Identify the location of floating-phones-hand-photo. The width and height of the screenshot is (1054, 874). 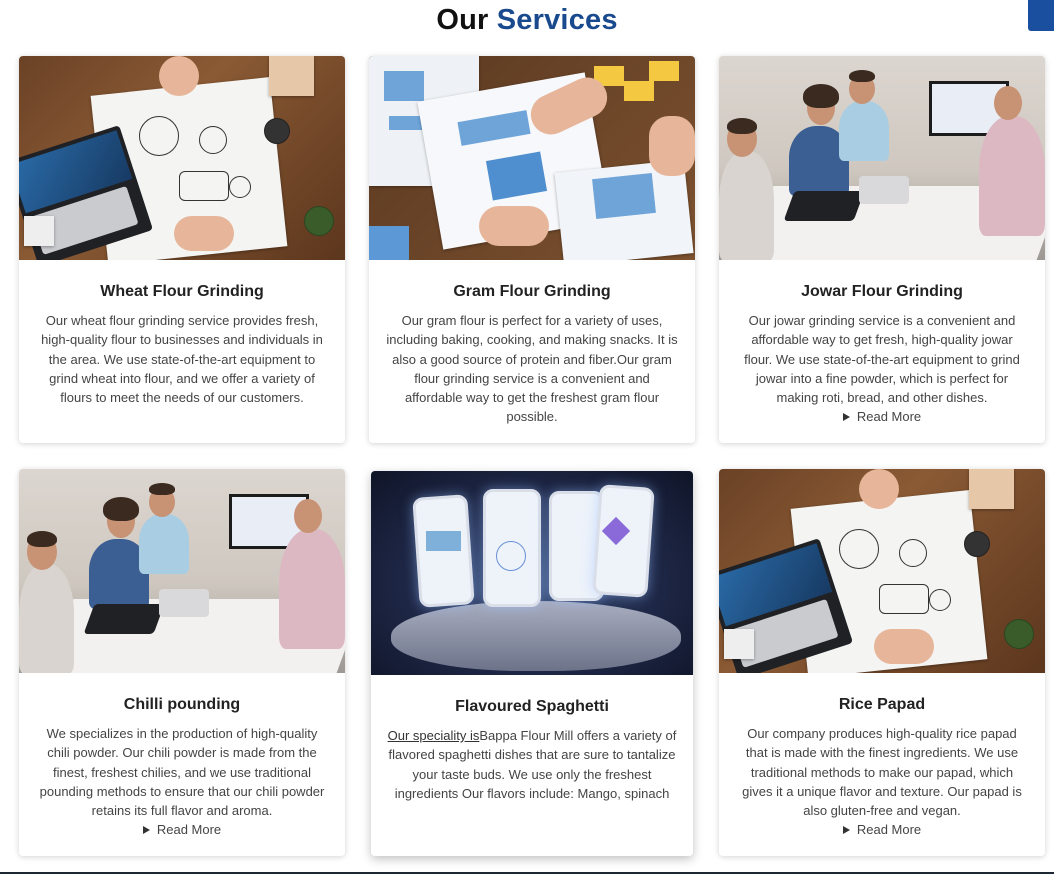
(532, 573).